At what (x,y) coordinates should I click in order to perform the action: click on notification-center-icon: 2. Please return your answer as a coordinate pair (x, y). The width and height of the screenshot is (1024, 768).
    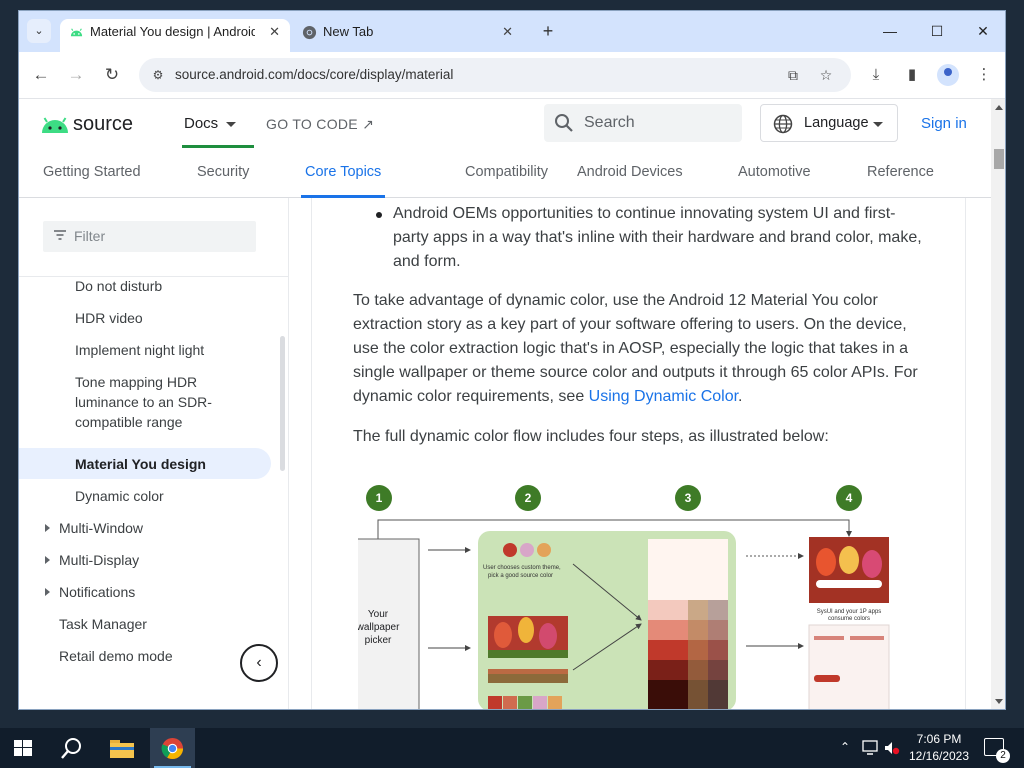
    Looking at the image, I should click on (997, 750).